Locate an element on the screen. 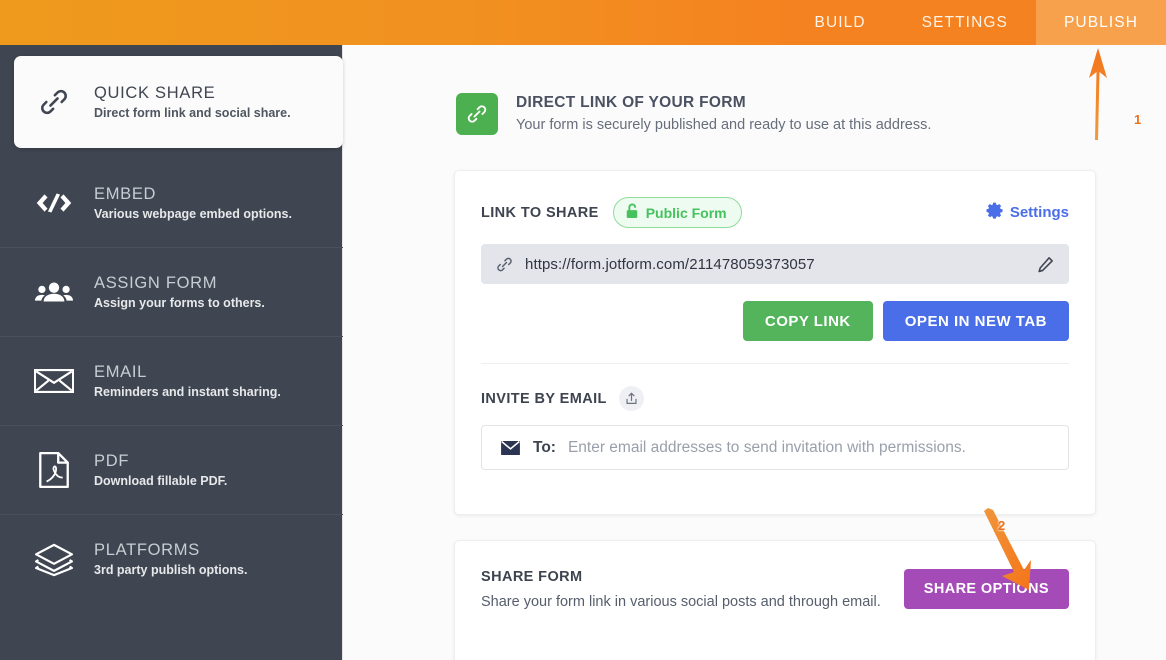 Image resolution: width=1166 pixels, height=660 pixels. invite-by-email-header: INVITE BY EMAIL is located at coordinates (775, 398).